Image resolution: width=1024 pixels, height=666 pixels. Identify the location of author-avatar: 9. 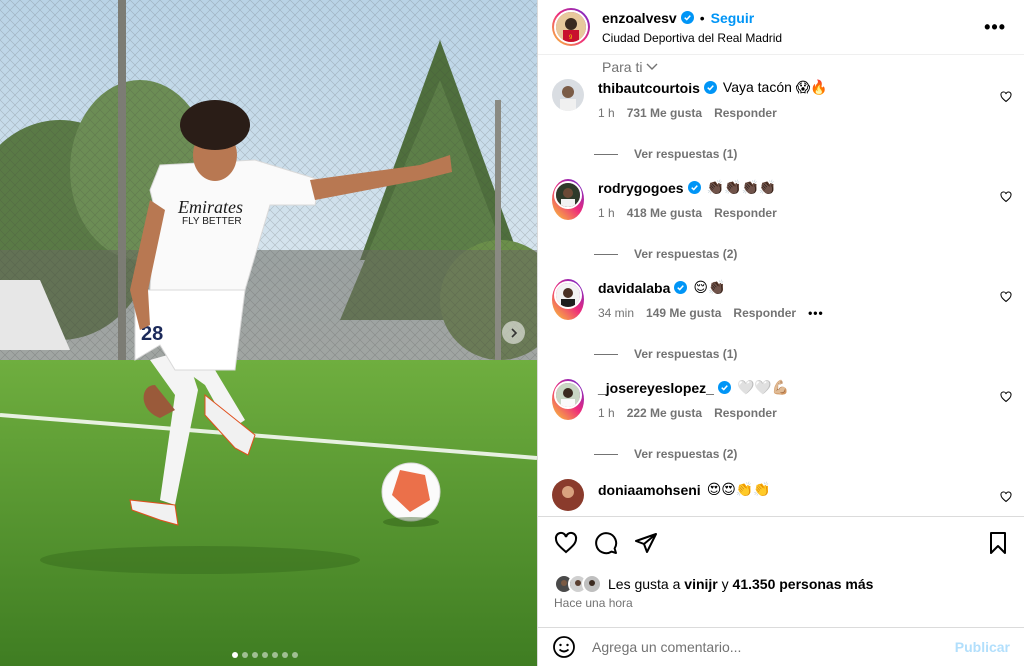
(571, 27).